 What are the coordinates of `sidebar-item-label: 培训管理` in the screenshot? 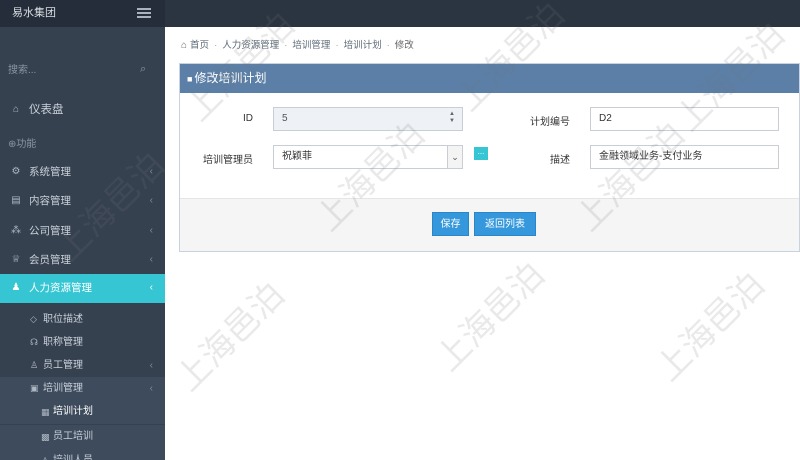 It's located at (63, 388).